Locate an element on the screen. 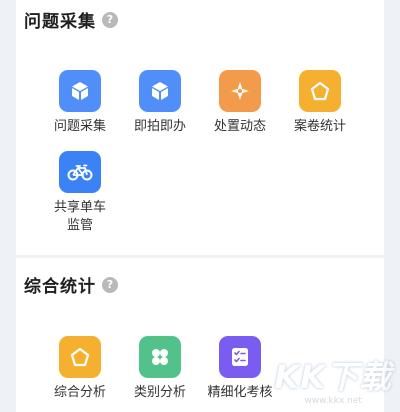 The height and width of the screenshot is (412, 400). compass-icon is located at coordinates (240, 91).